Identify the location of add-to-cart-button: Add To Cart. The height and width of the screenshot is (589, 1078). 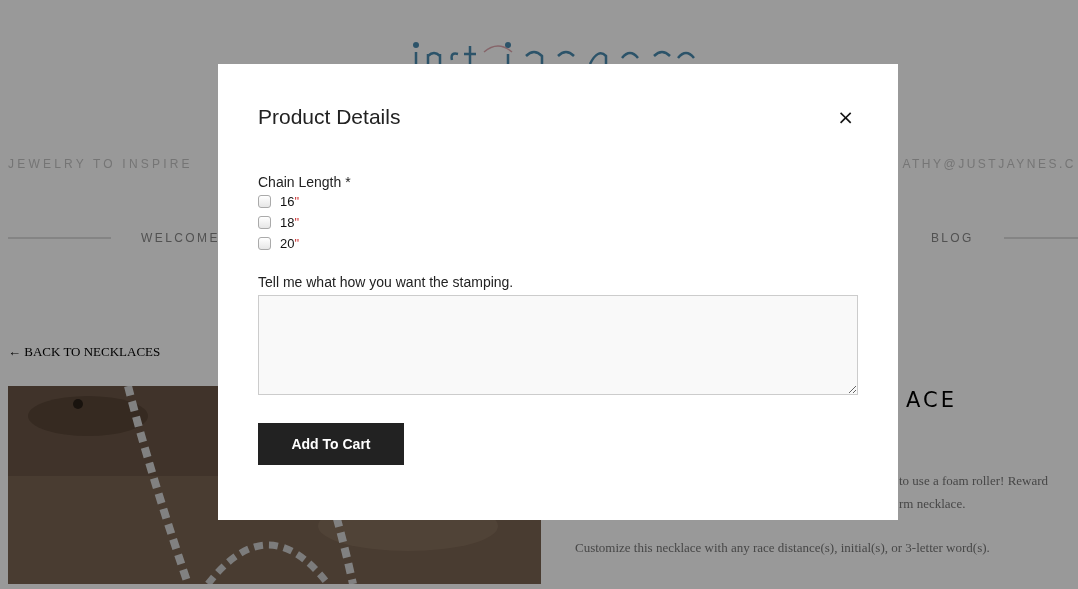
(331, 444).